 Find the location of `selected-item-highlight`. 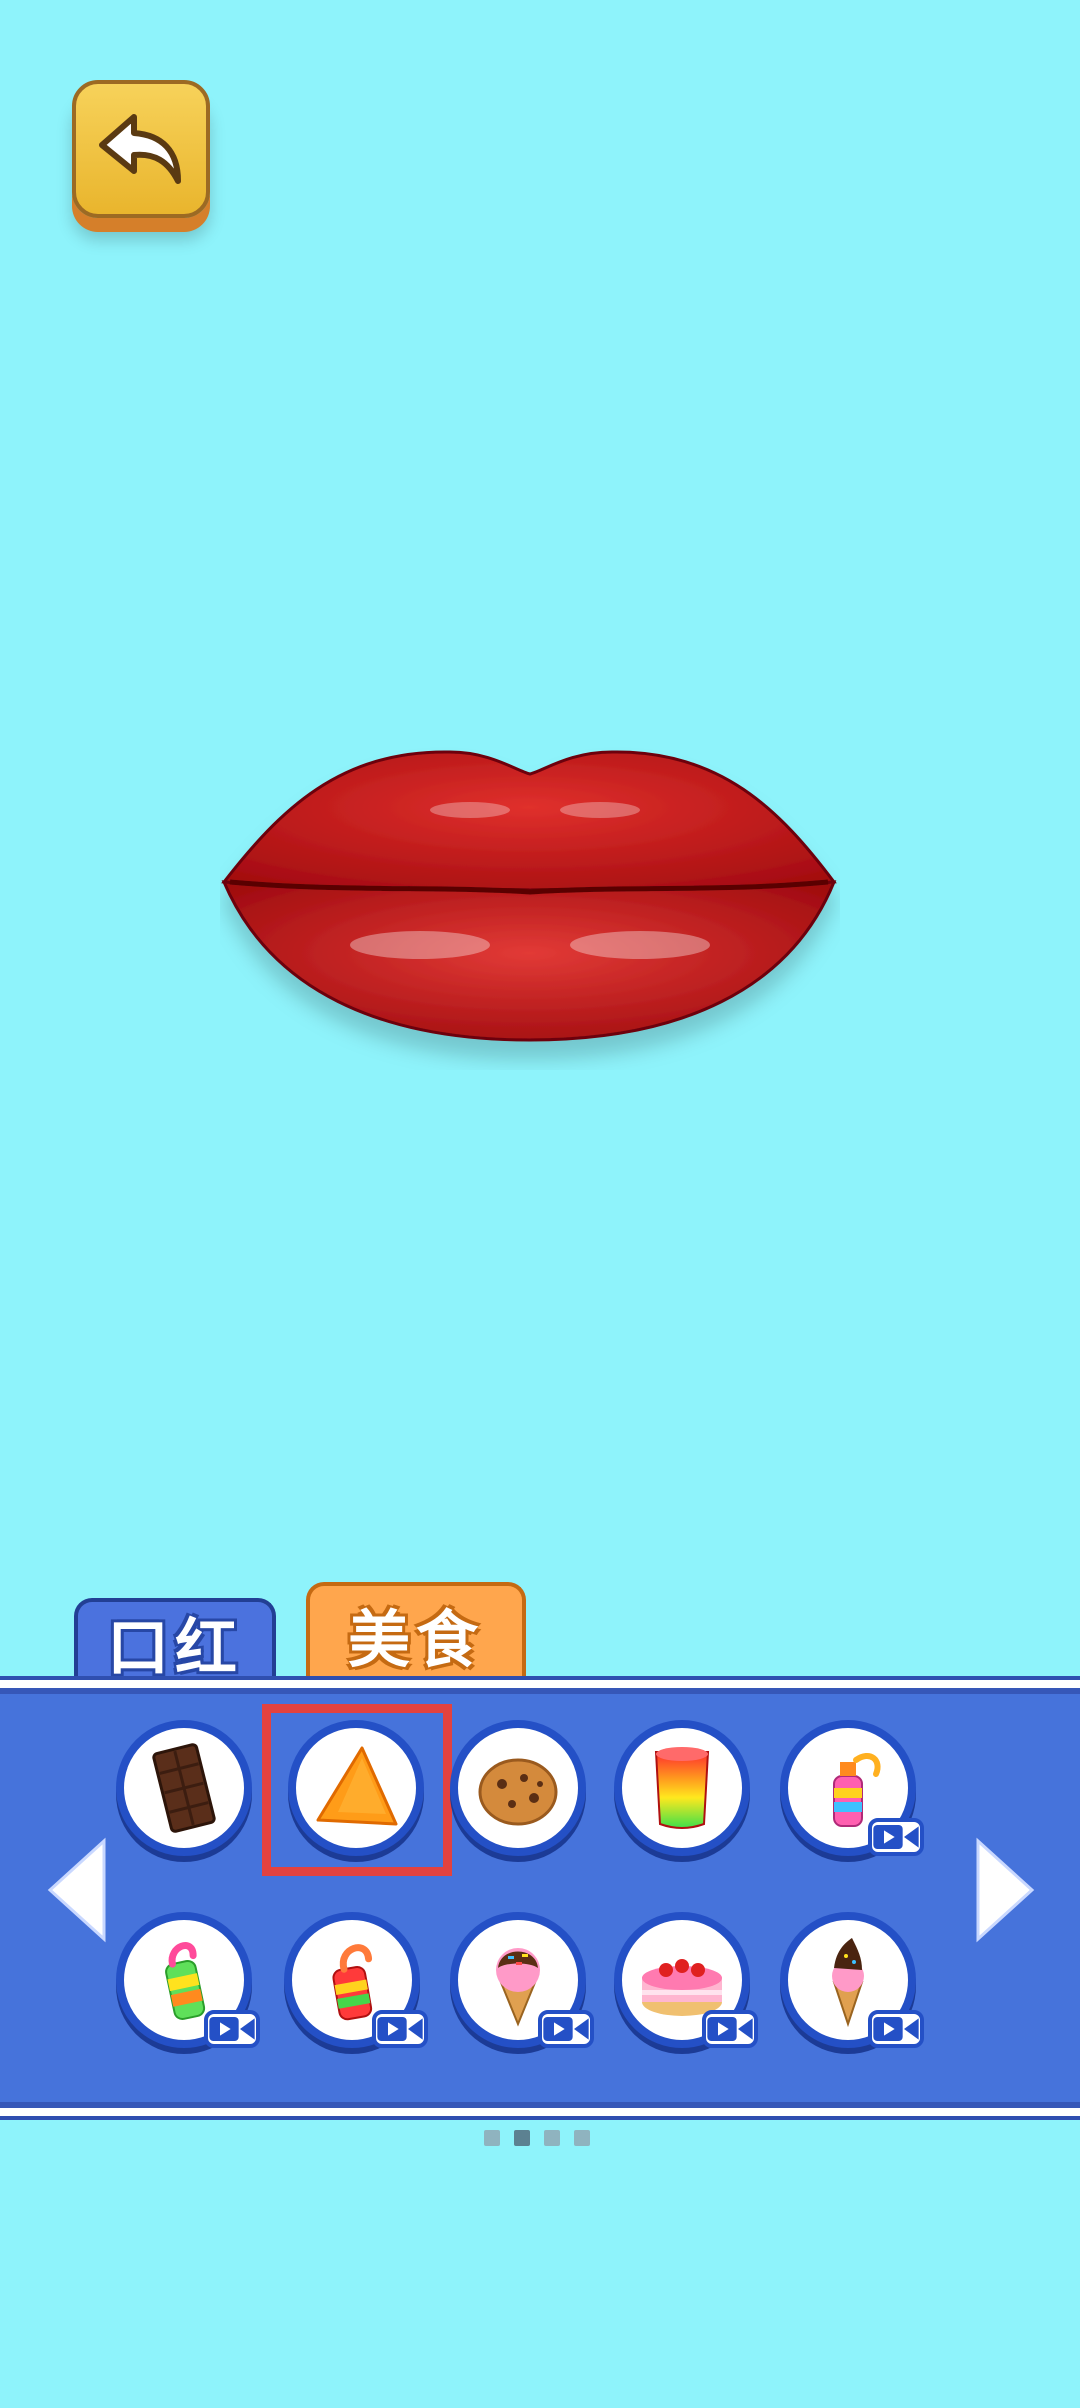

selected-item-highlight is located at coordinates (357, 1790).